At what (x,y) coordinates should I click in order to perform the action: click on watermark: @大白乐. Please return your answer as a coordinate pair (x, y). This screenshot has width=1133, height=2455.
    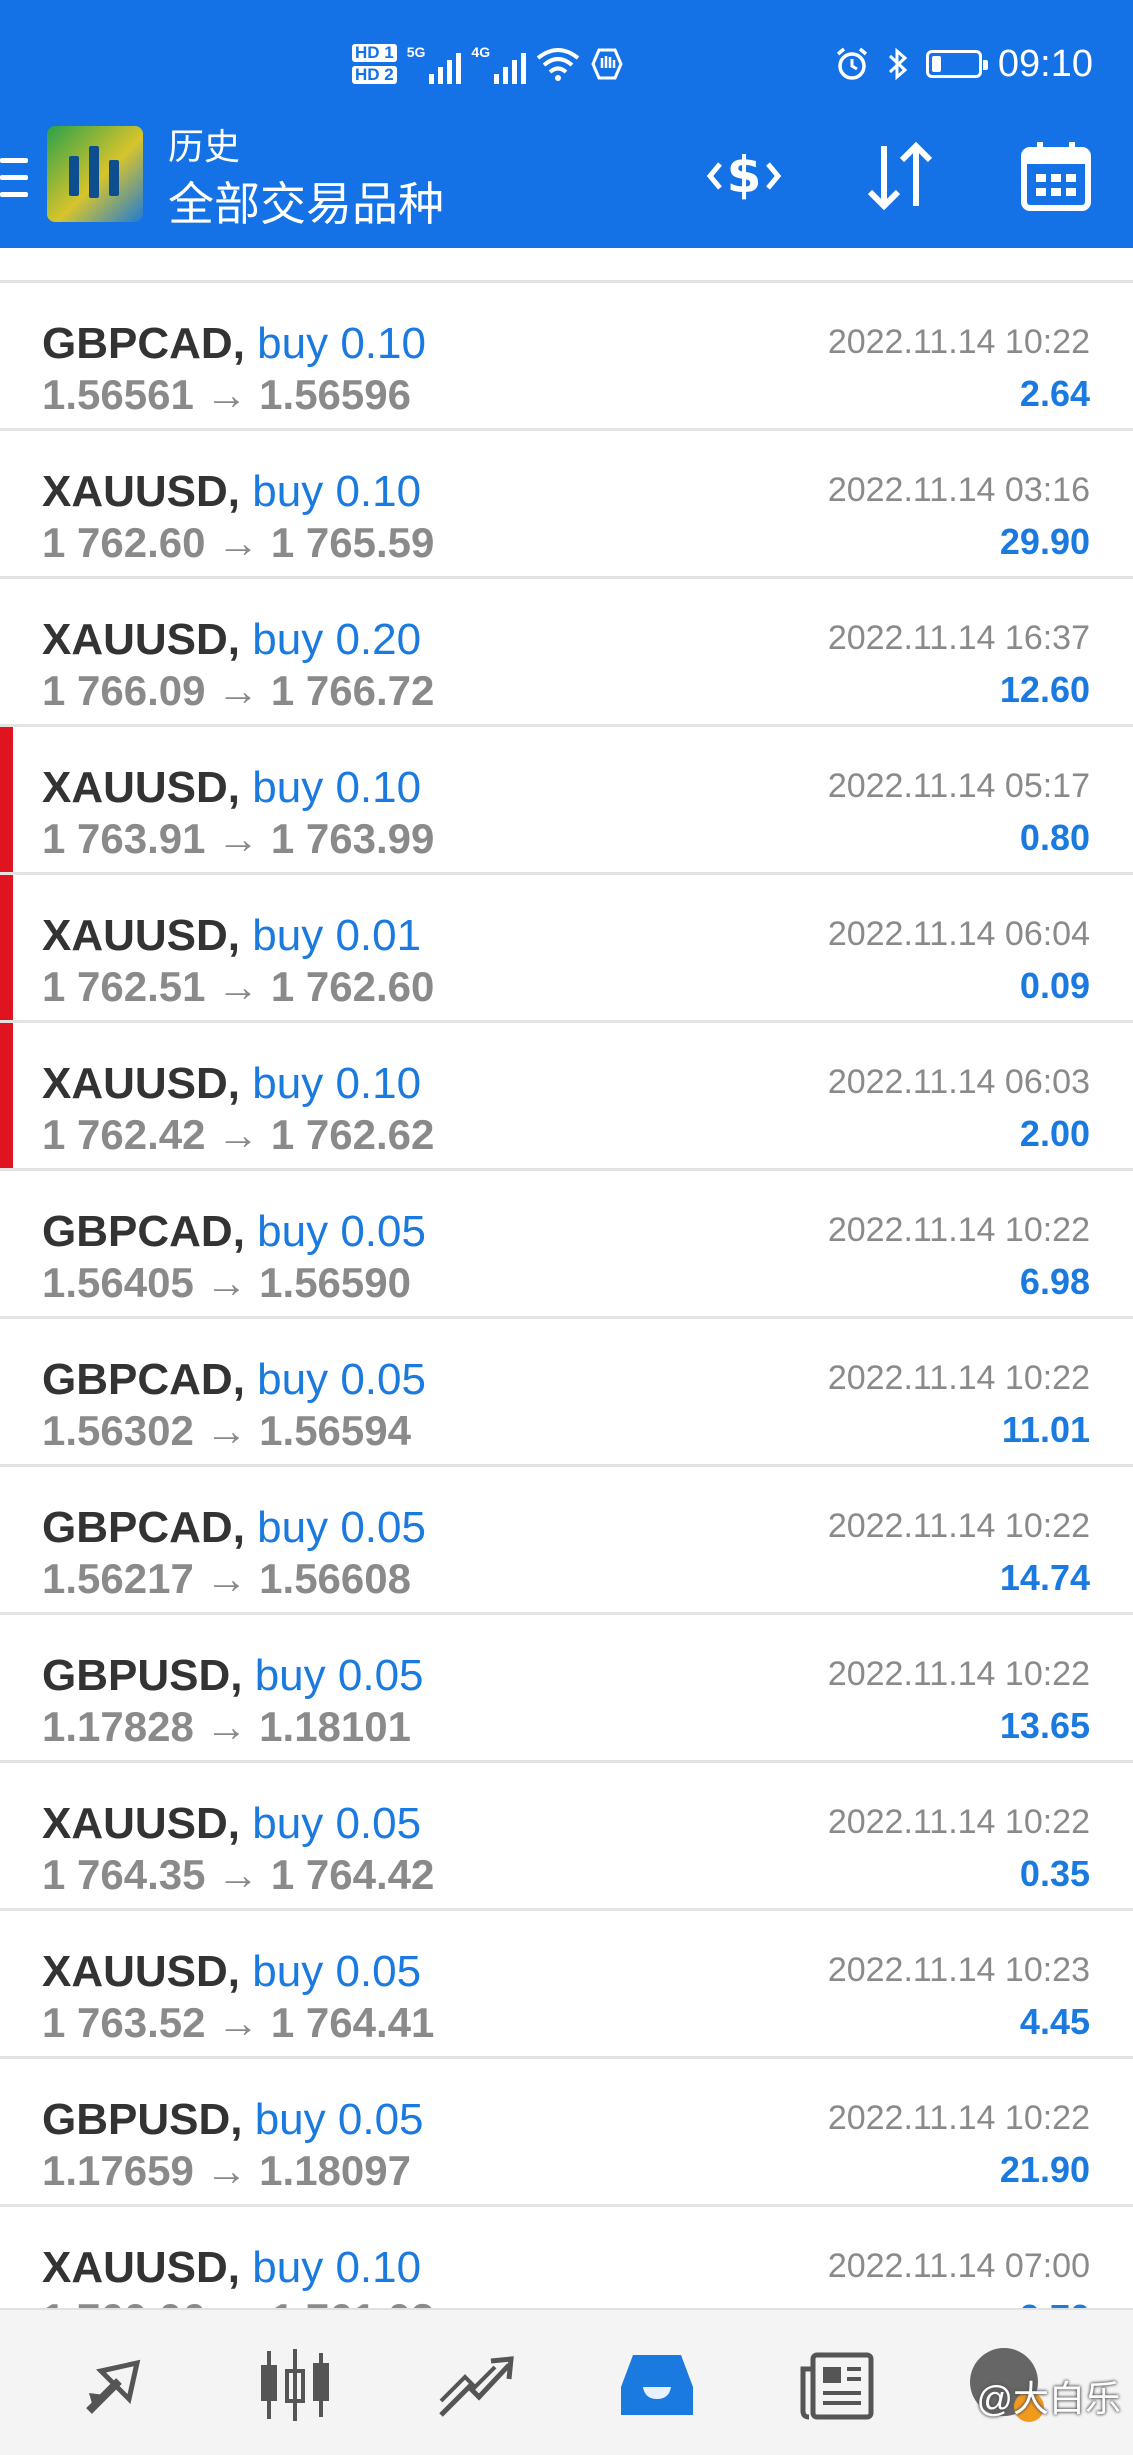
    Looking at the image, I should click on (1048, 2398).